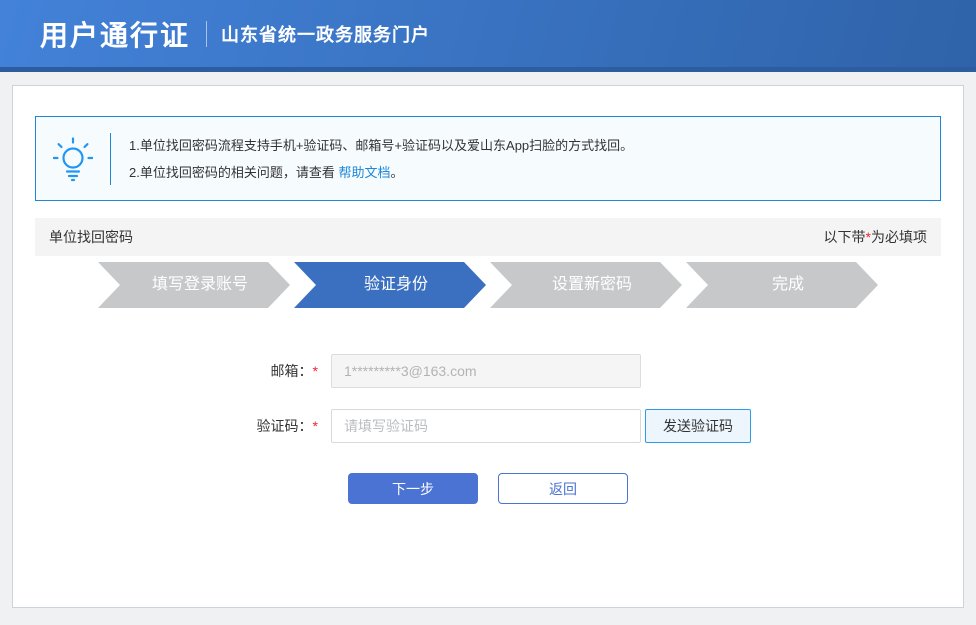 The width and height of the screenshot is (976, 625). Describe the element at coordinates (488, 36) in the screenshot. I see `app-header: 用户通行证 山东省统一政务服务门户` at that location.